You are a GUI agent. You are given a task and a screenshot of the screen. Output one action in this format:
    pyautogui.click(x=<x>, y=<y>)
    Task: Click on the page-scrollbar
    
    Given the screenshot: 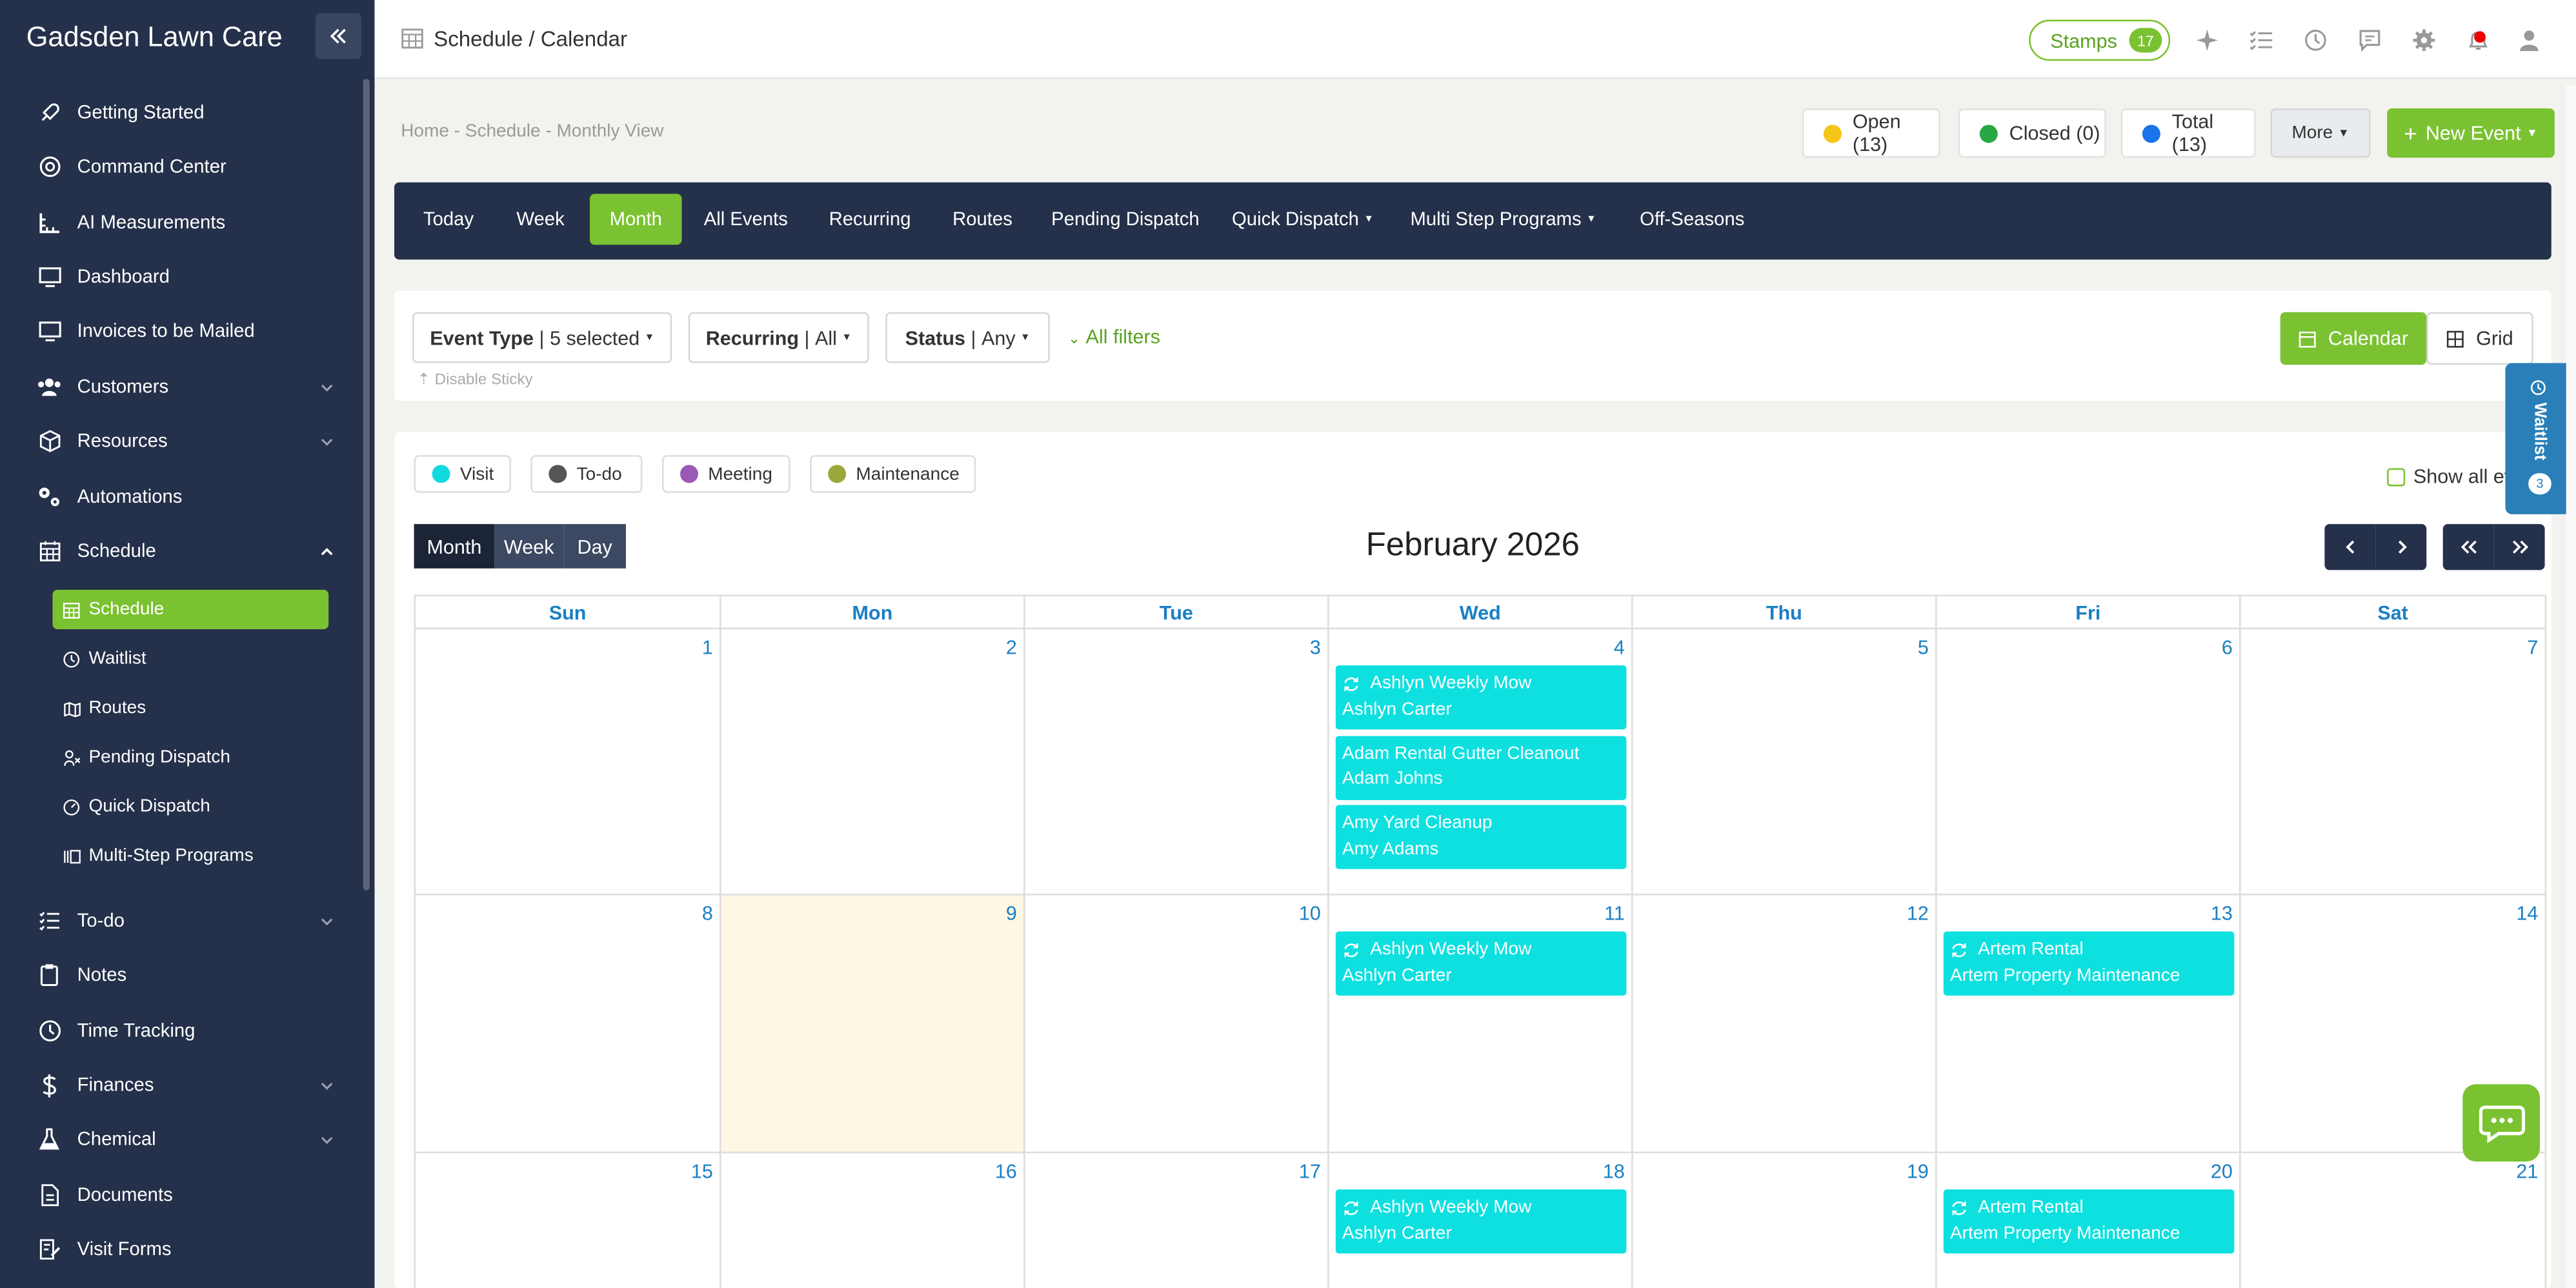 What is the action you would take?
    pyautogui.click(x=2571, y=687)
    